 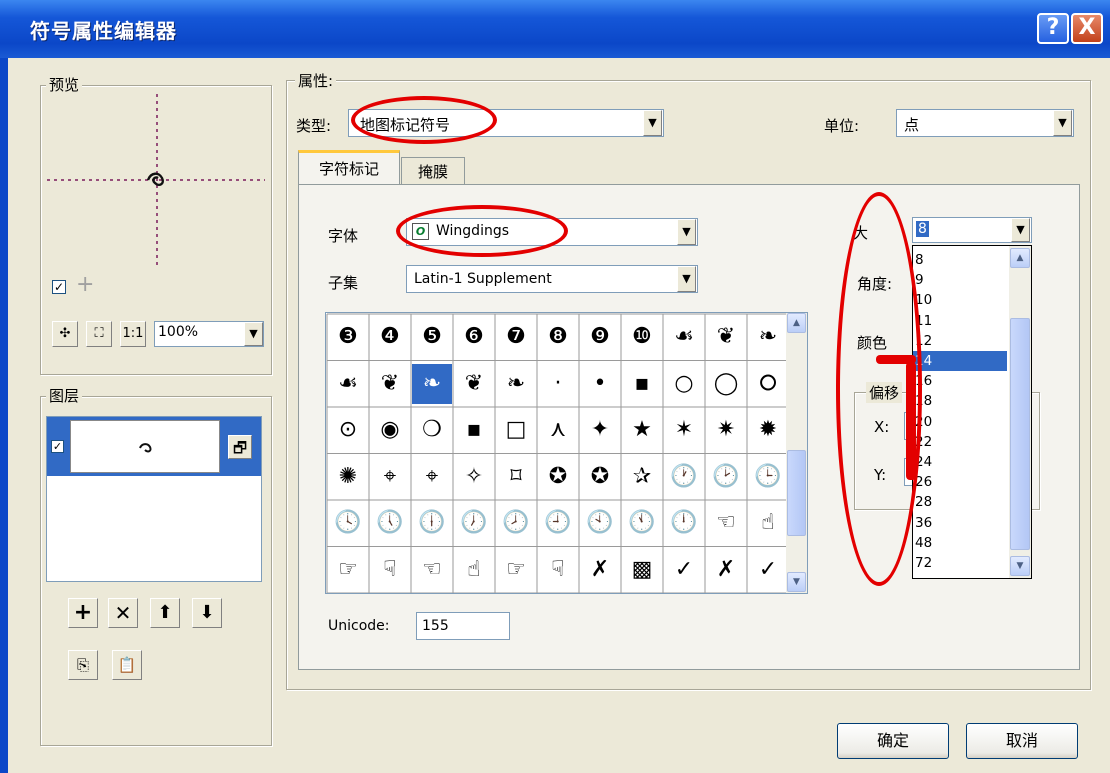 I want to click on unit-dropdown-arrow: ▼, so click(x=1062, y=123).